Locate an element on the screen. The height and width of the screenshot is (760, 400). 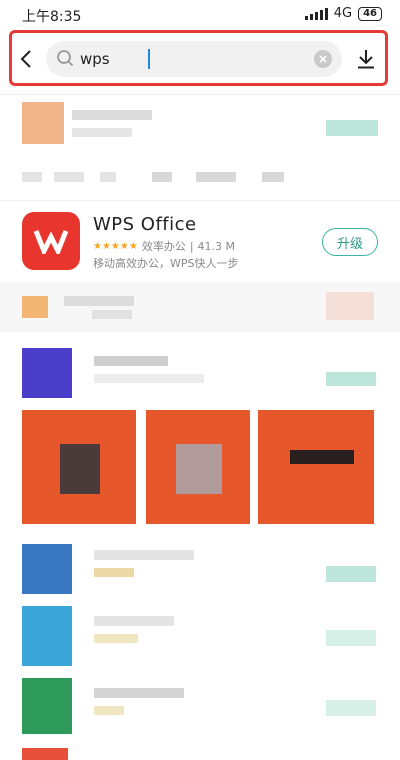
section-divider is located at coordinates (200, 200).